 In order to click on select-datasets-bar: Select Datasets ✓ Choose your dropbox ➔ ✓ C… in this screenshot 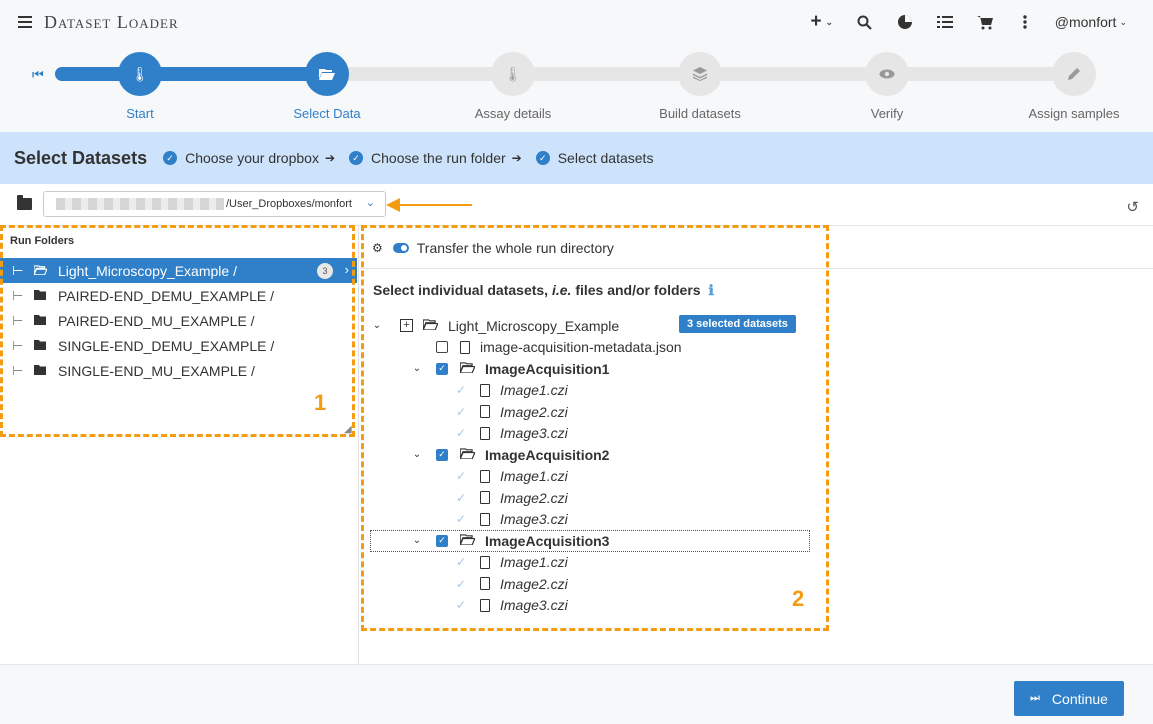, I will do `click(576, 158)`.